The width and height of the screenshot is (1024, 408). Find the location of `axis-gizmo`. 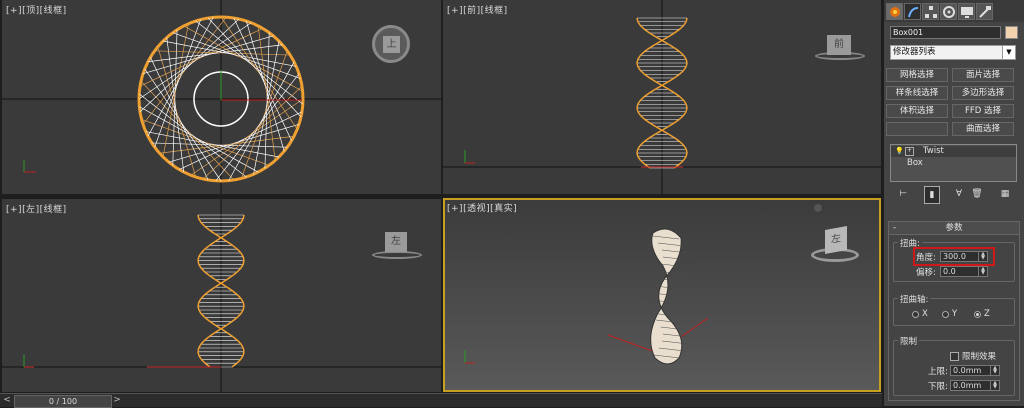

axis-gizmo is located at coordinates (29, 166).